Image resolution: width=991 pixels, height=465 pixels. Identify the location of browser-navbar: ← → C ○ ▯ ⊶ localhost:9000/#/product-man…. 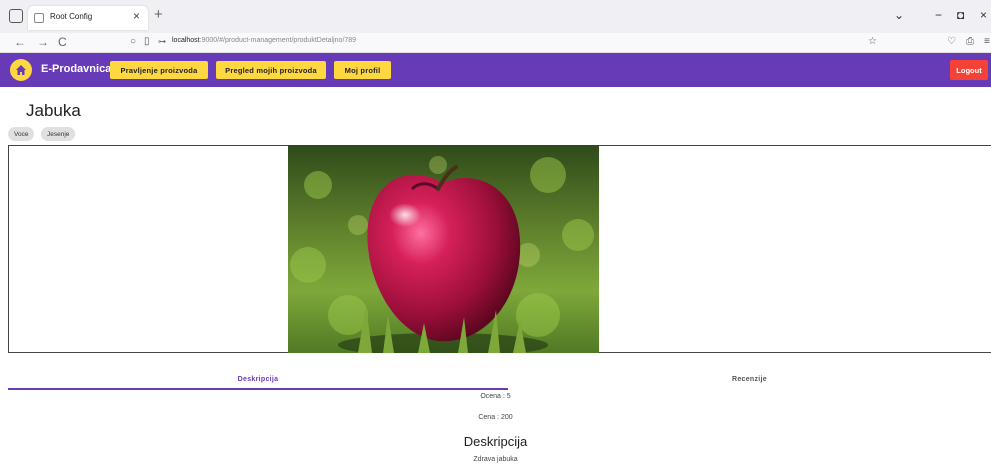
(495, 43).